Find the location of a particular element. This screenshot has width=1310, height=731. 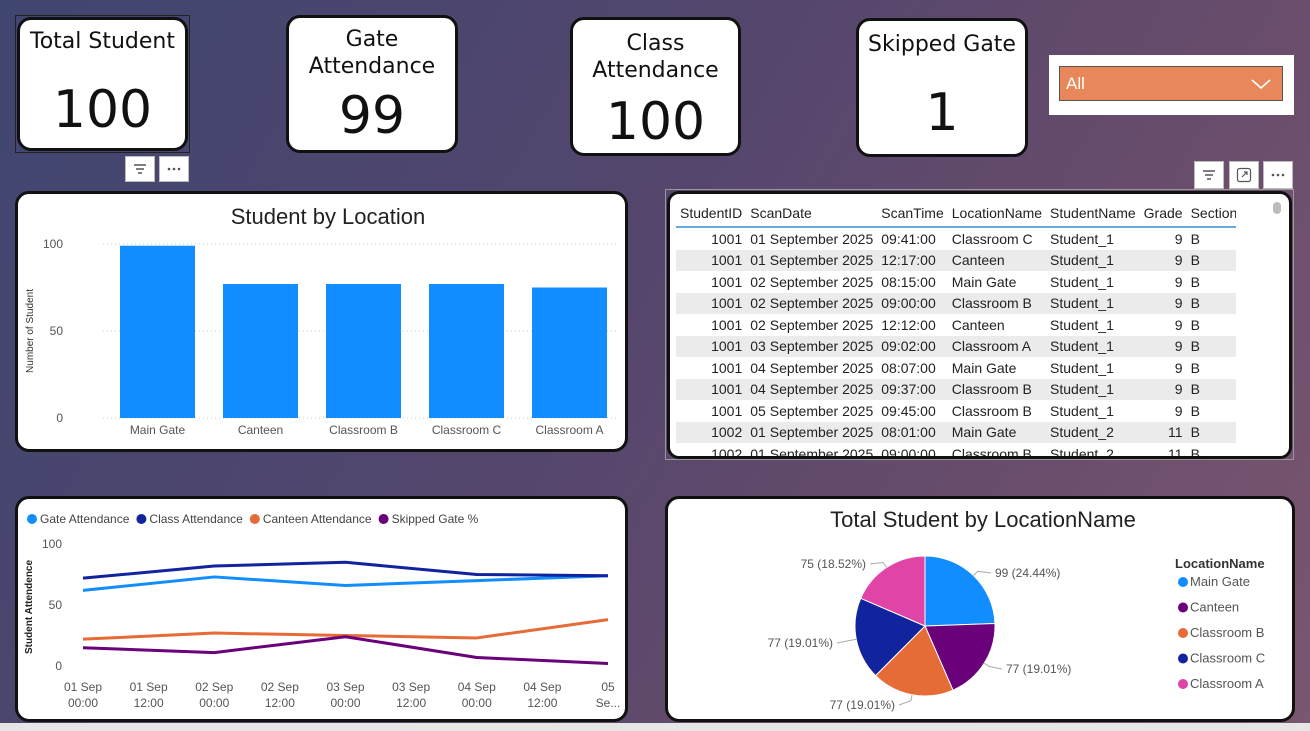

line-y-tick-label: 50 is located at coordinates (56, 605).